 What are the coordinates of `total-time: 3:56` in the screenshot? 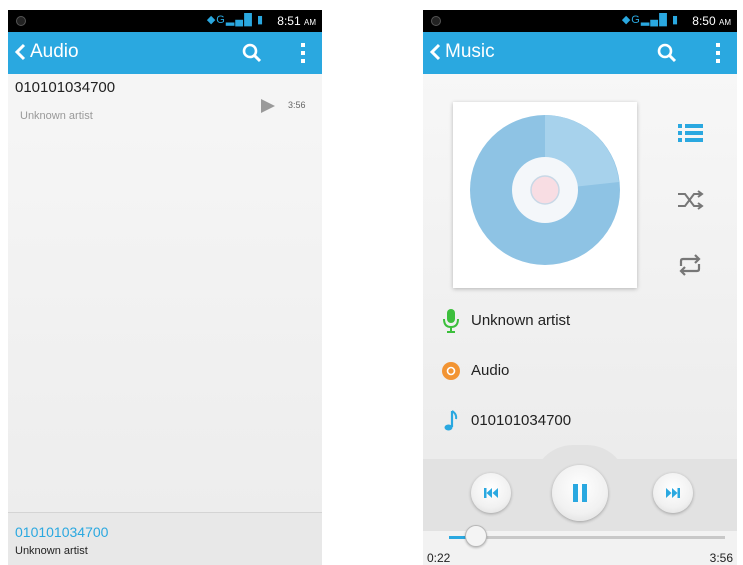 It's located at (721, 558).